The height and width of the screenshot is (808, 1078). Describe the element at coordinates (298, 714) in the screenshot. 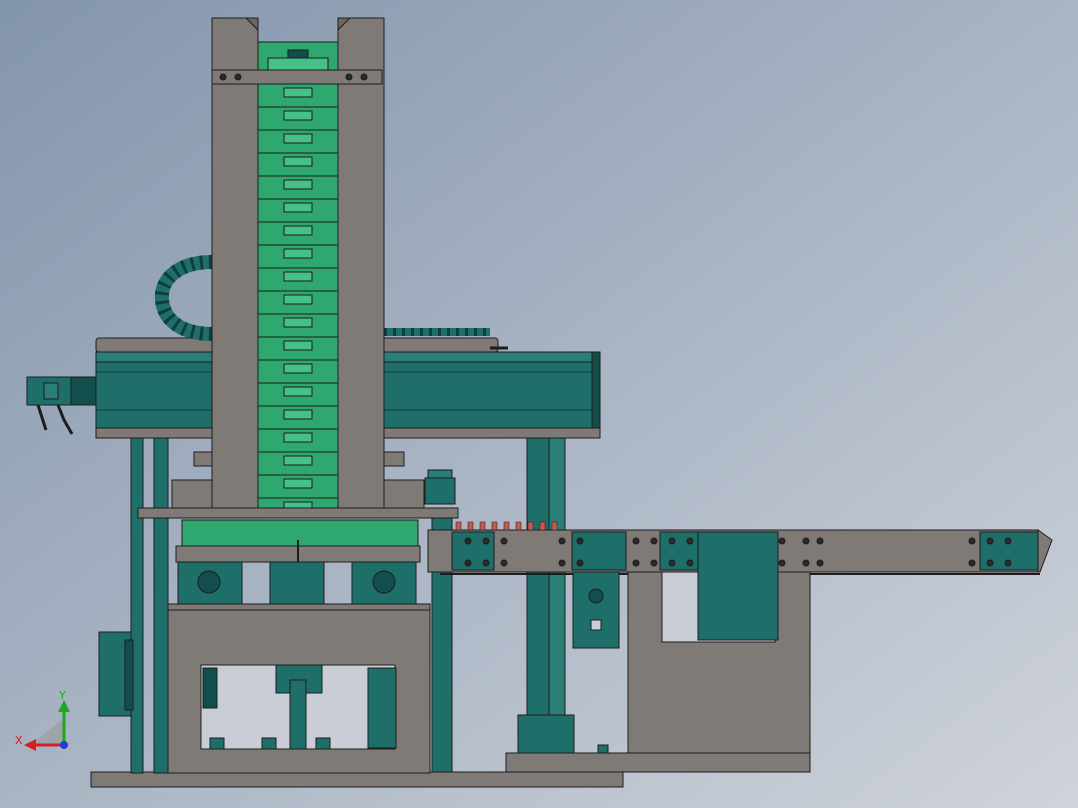

I see `lift-cylinder-rod` at that location.